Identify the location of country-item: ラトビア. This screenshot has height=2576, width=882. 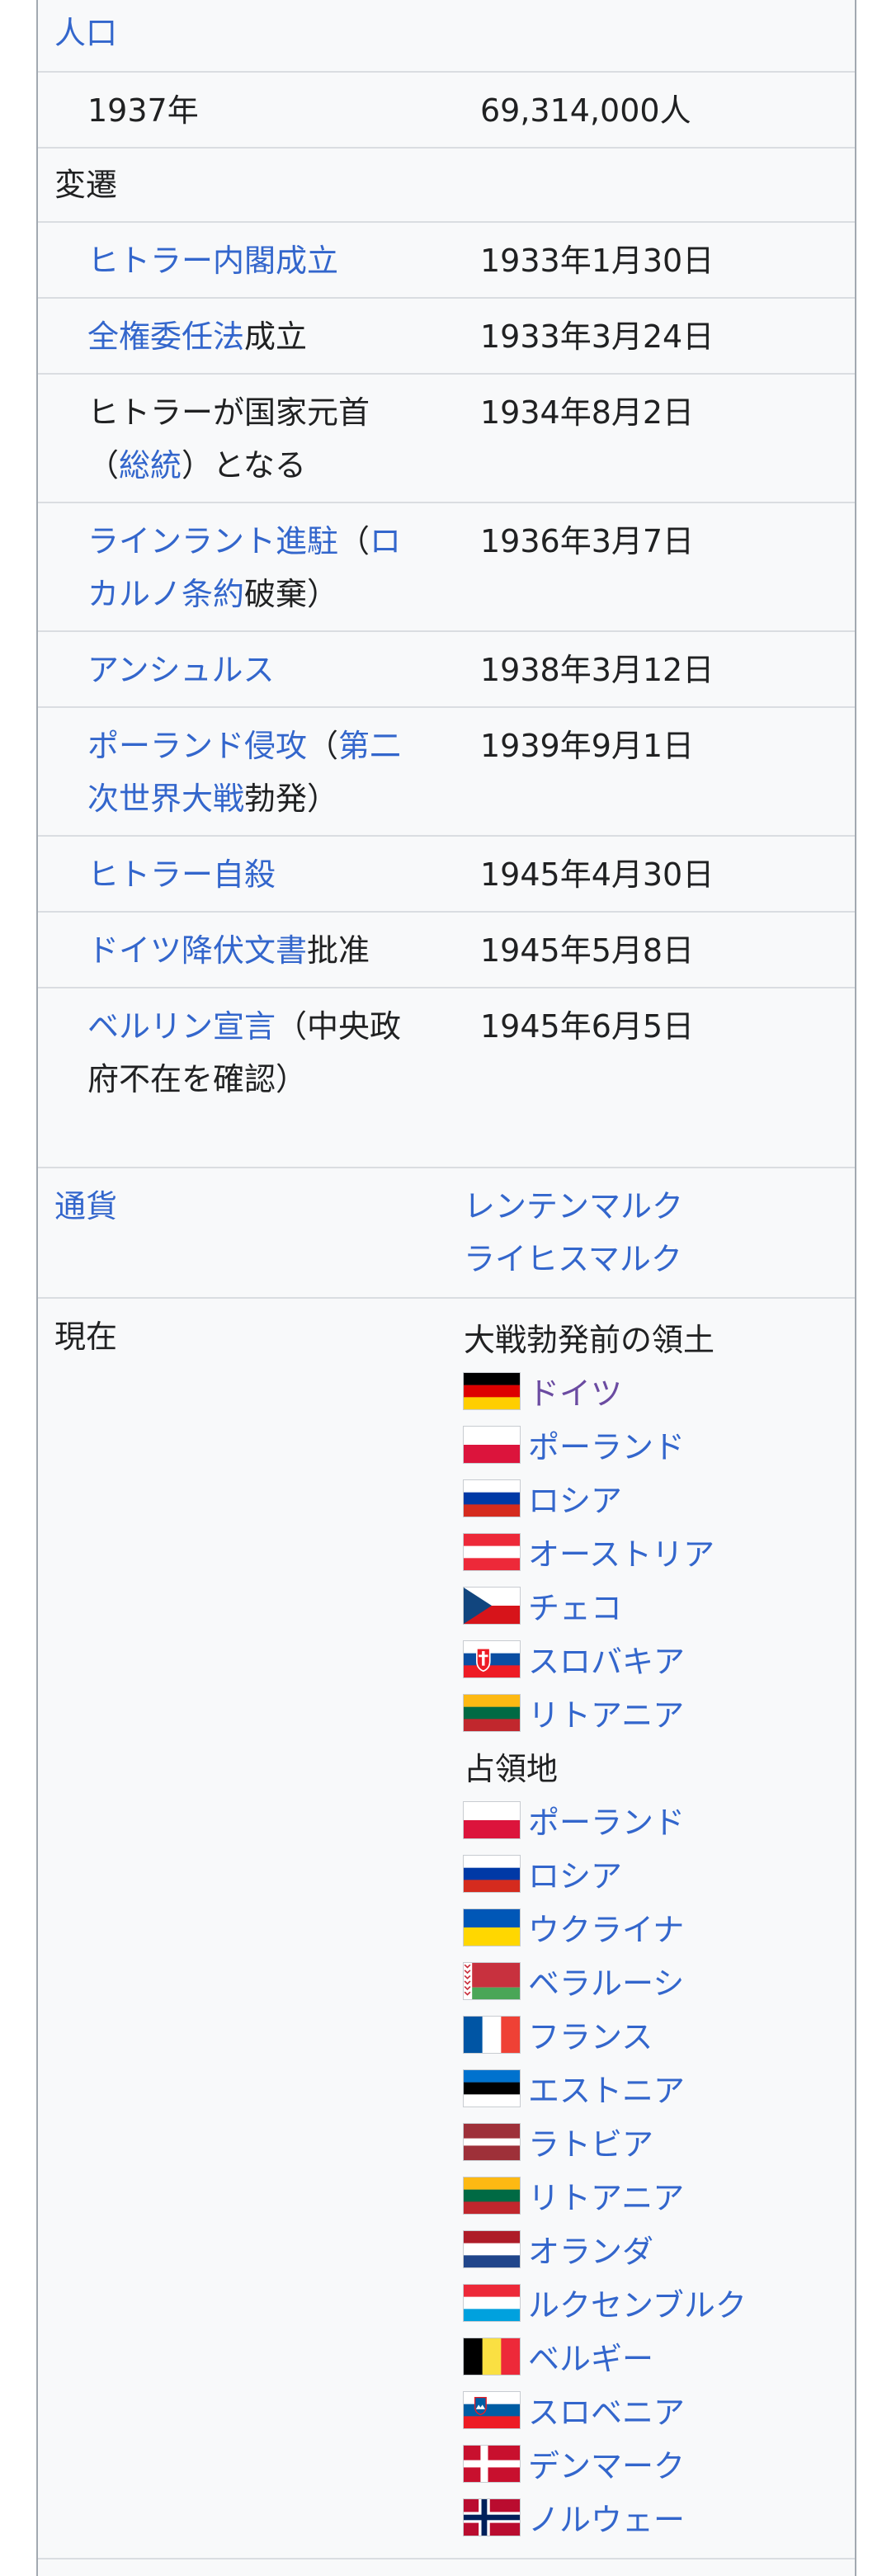
(653, 2141).